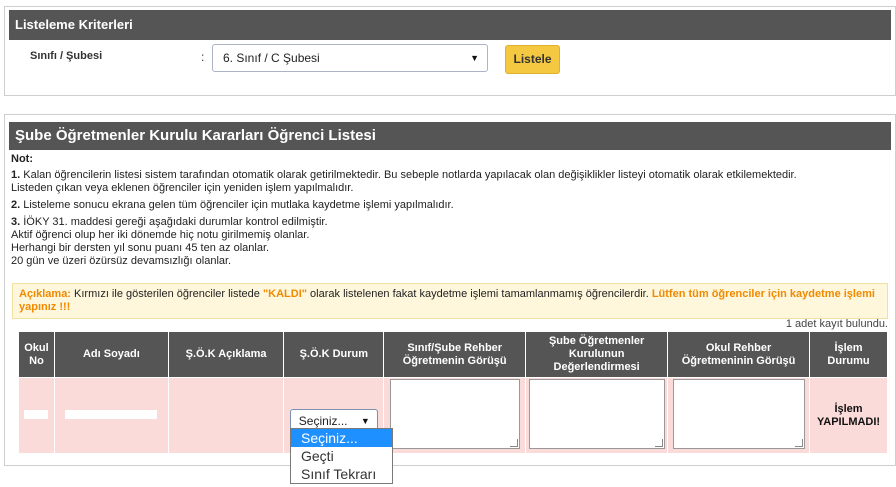 Image resolution: width=896 pixels, height=487 pixels. I want to click on redacted-name, so click(111, 414).